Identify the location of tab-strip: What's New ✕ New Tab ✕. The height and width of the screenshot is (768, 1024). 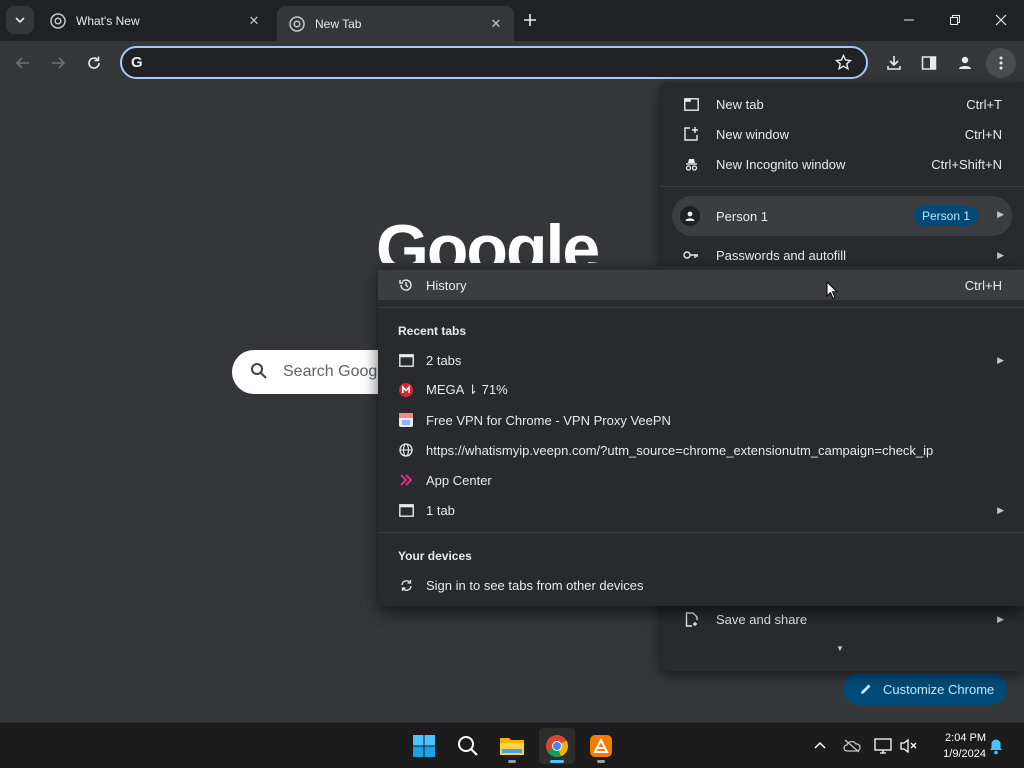
(512, 20).